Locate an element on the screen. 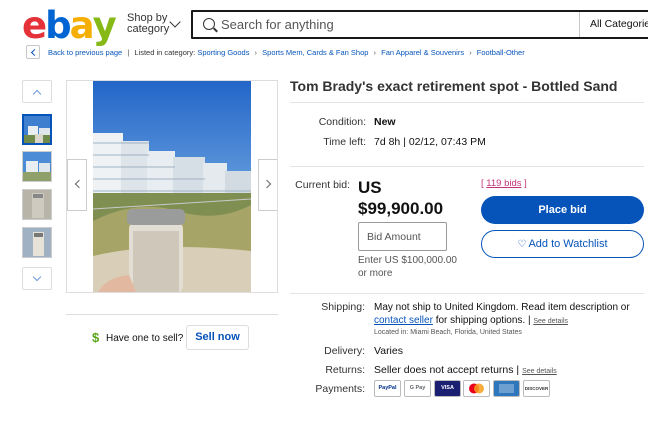 This screenshot has height=444, width=648. search-bar: All Categories is located at coordinates (419, 24).